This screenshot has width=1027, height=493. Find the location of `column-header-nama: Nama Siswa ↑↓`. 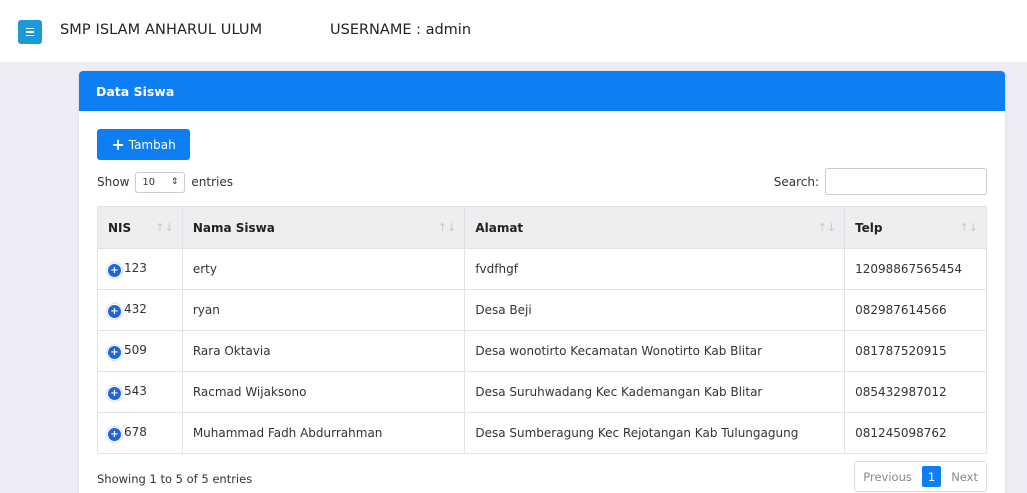

column-header-nama: Nama Siswa ↑↓ is located at coordinates (323, 227).